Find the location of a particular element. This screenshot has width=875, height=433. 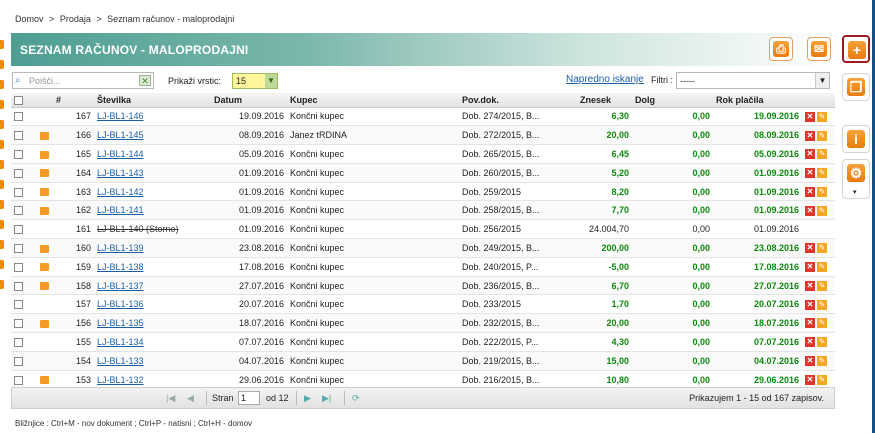

invoice-number-link: LJ-BL1-141 is located at coordinates (120, 210).